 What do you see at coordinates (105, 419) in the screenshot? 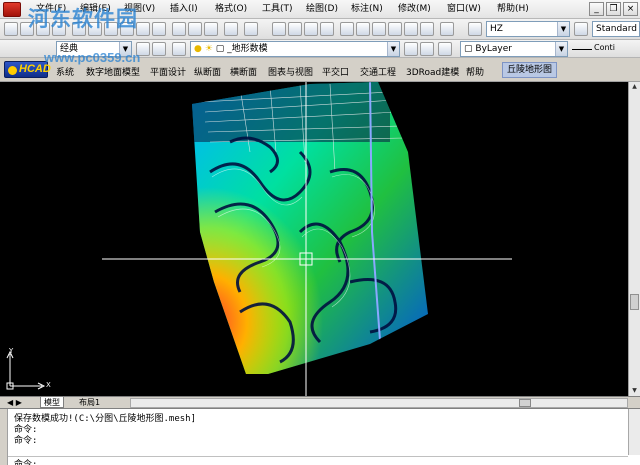
I see `command-history-line: 保存数模成功!(C:\分图\丘陵地形图.mesh]` at bounding box center [105, 419].